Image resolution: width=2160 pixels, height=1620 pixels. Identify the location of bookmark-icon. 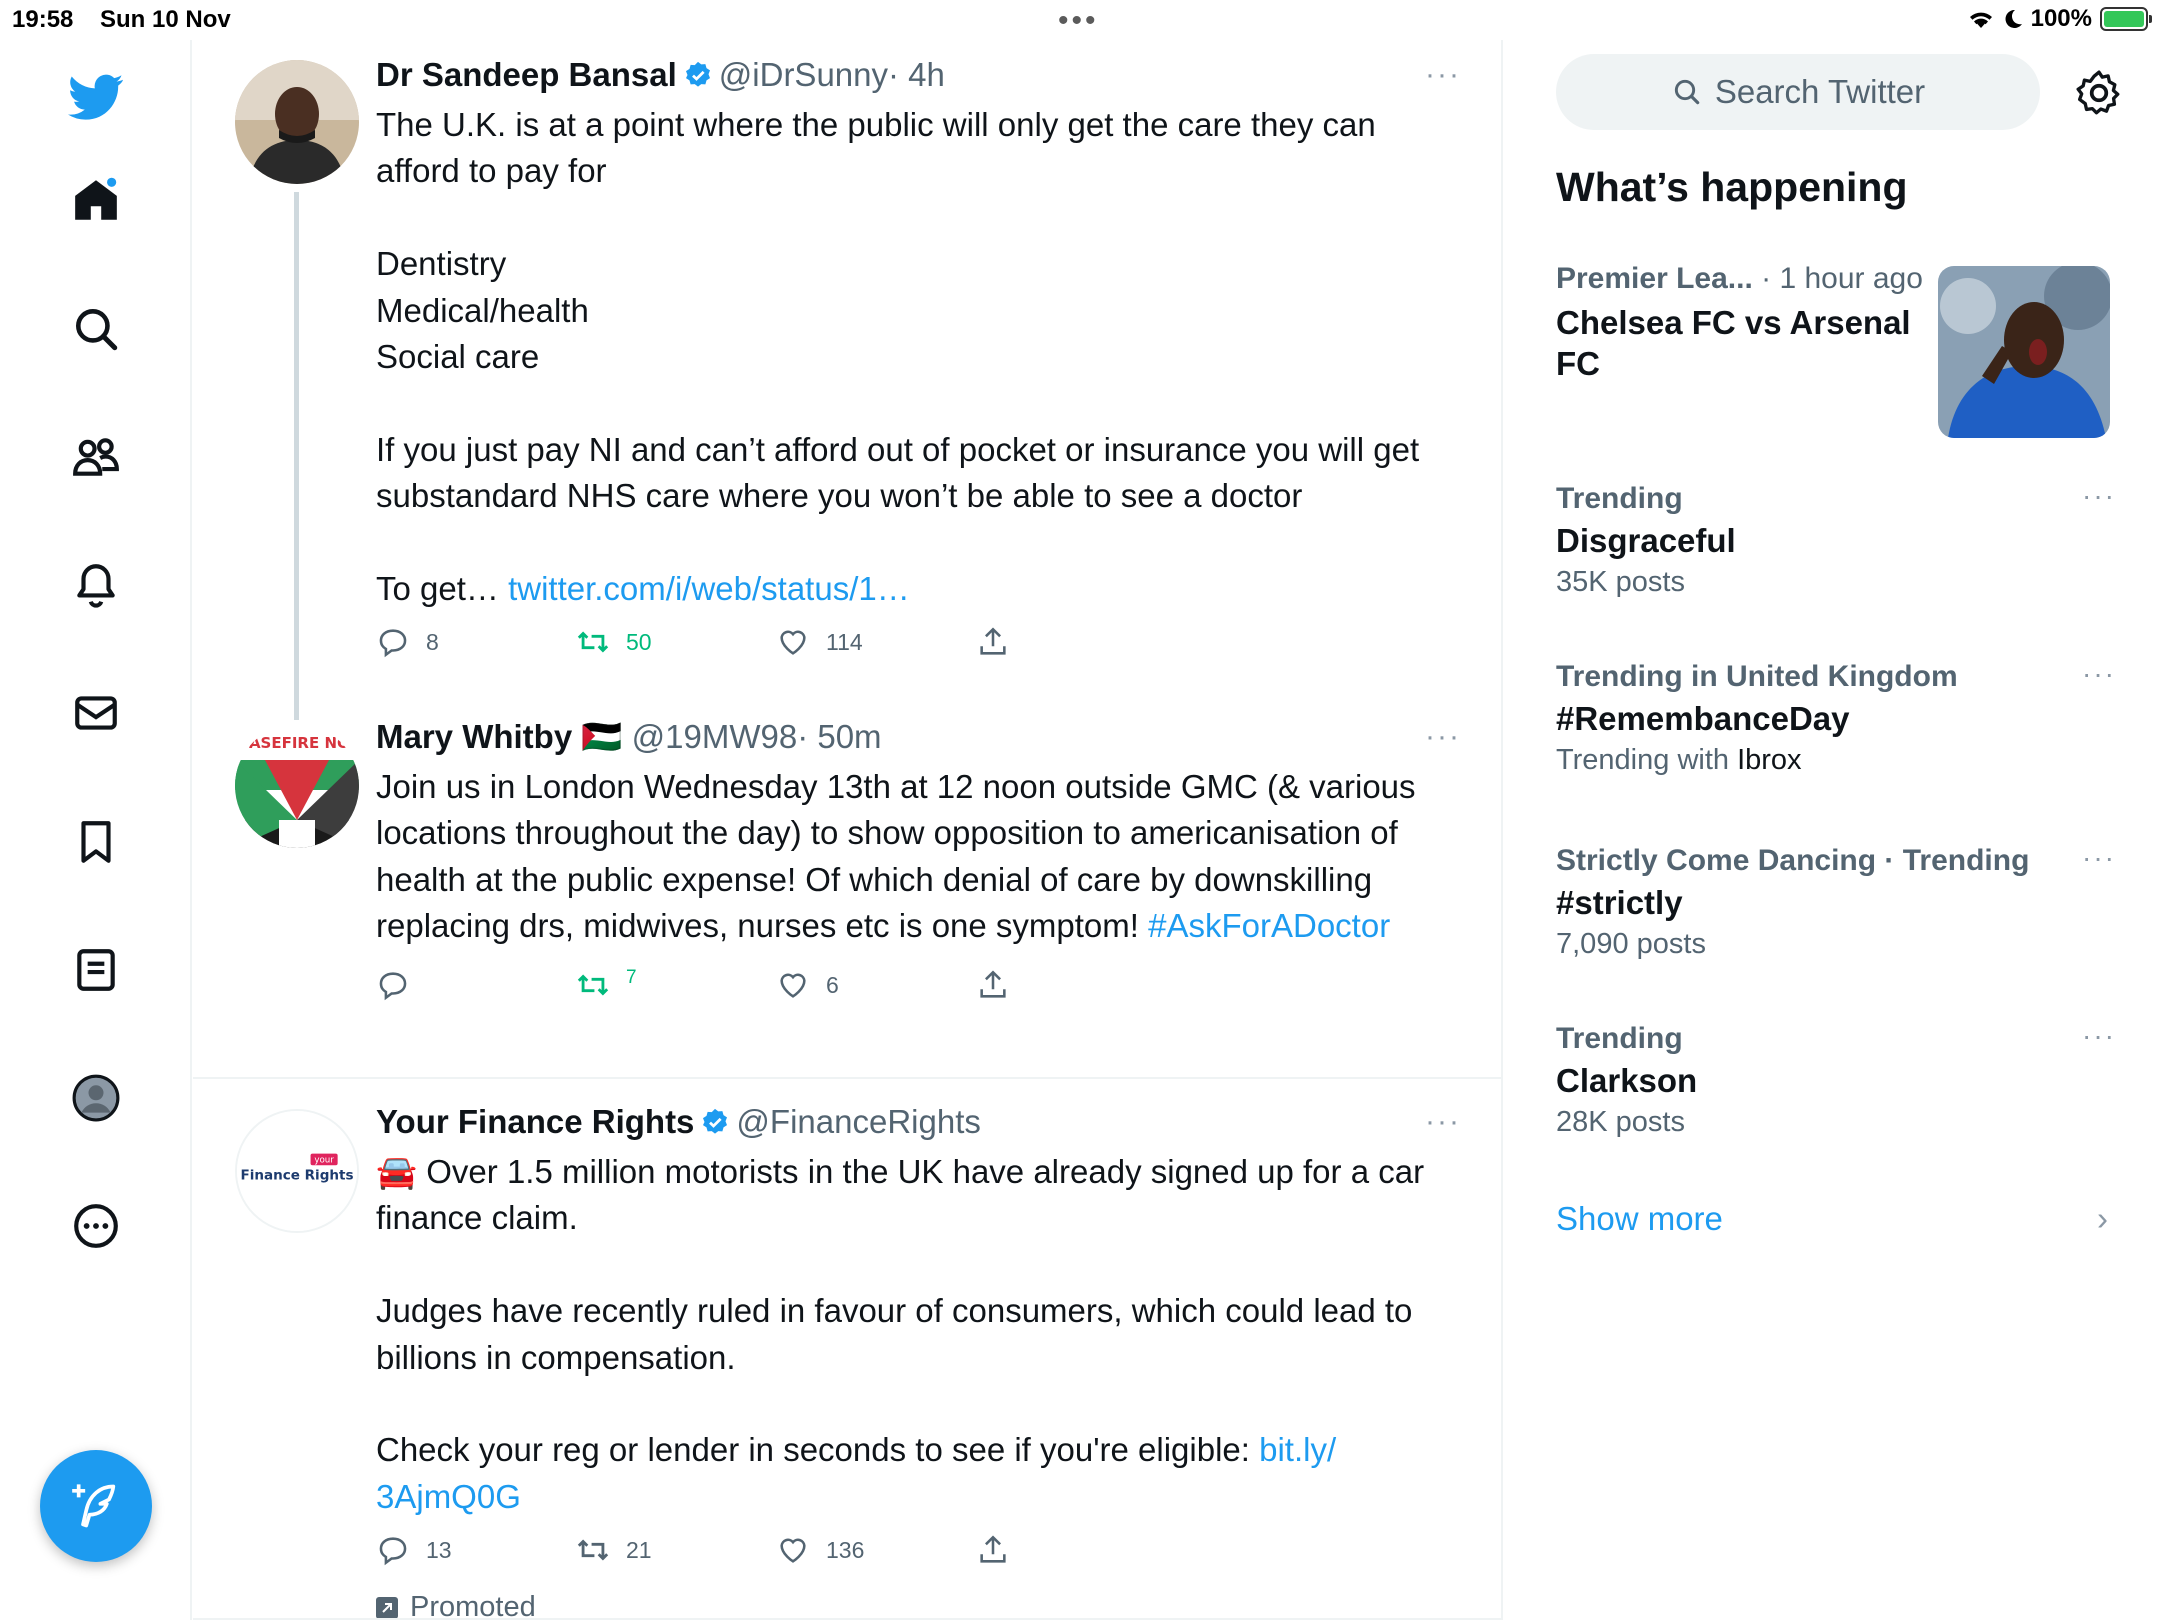
(96, 842).